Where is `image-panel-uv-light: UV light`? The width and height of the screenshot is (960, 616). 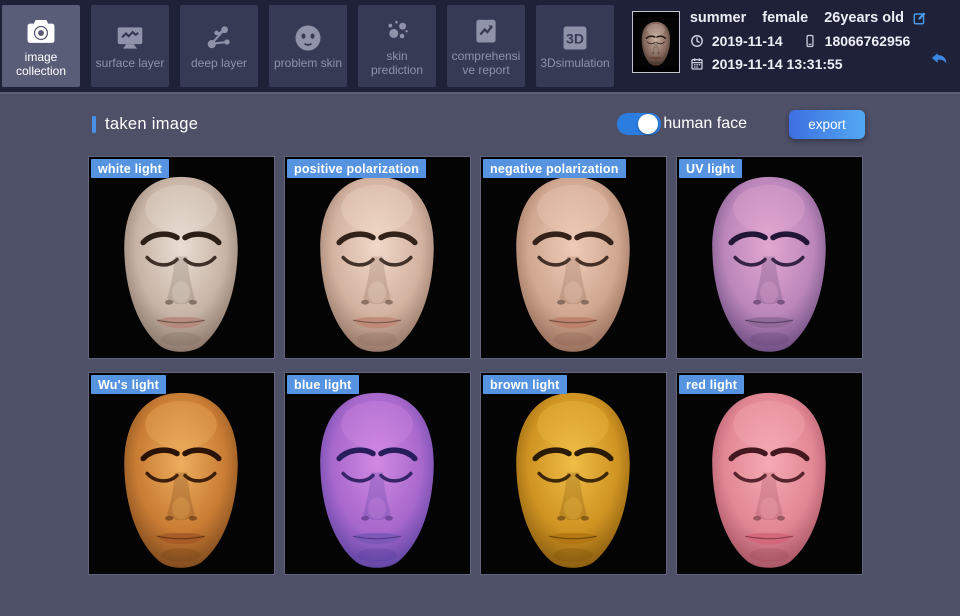
image-panel-uv-light: UV light is located at coordinates (769, 257).